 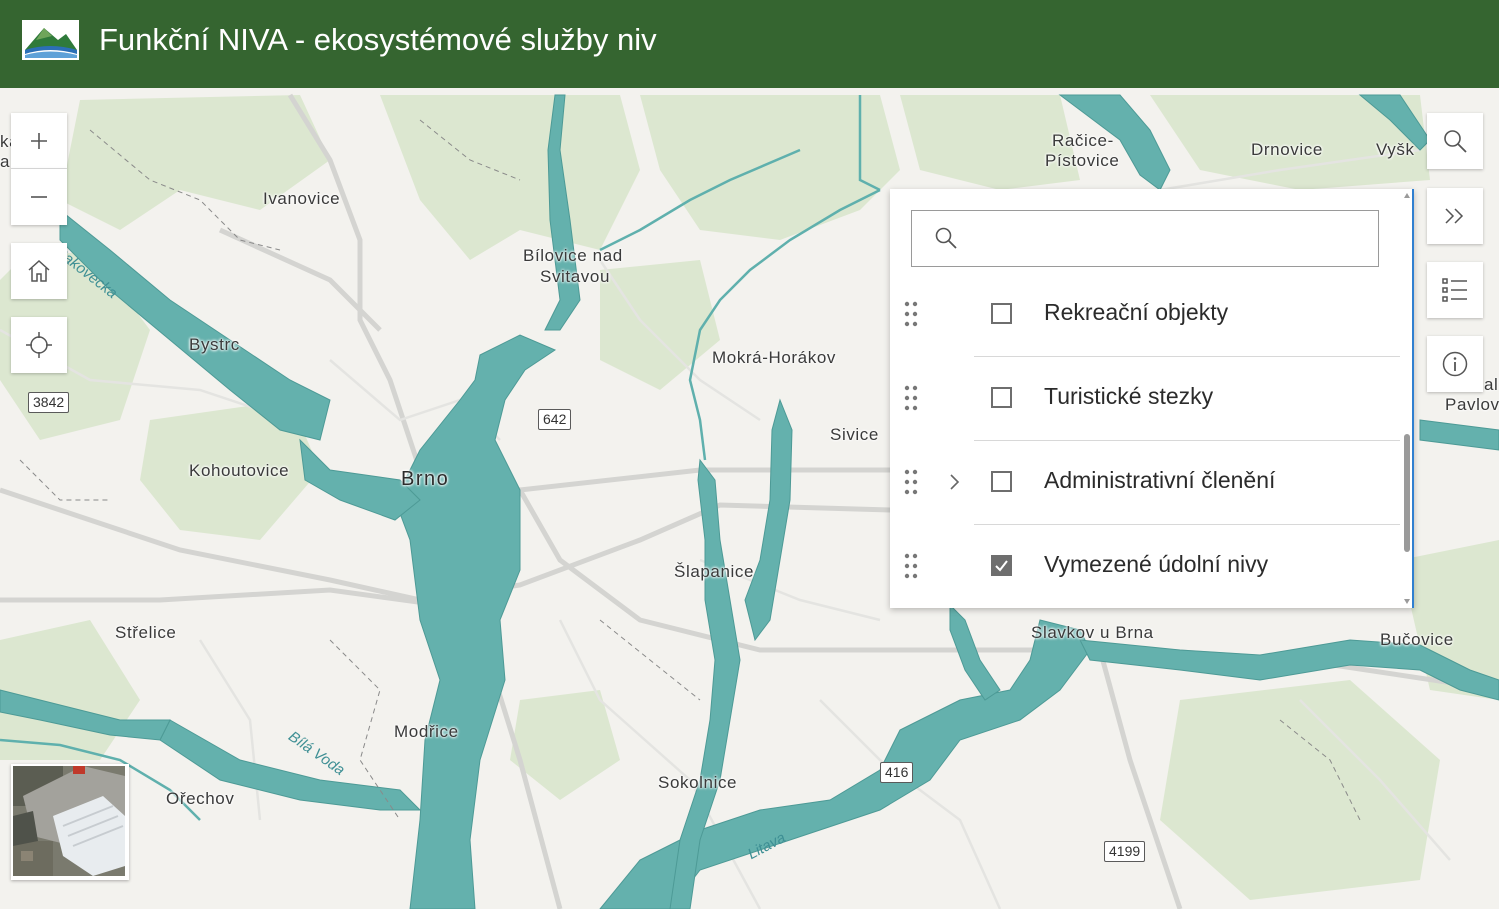 I want to click on place-label: Kohoutovice, so click(x=239, y=470).